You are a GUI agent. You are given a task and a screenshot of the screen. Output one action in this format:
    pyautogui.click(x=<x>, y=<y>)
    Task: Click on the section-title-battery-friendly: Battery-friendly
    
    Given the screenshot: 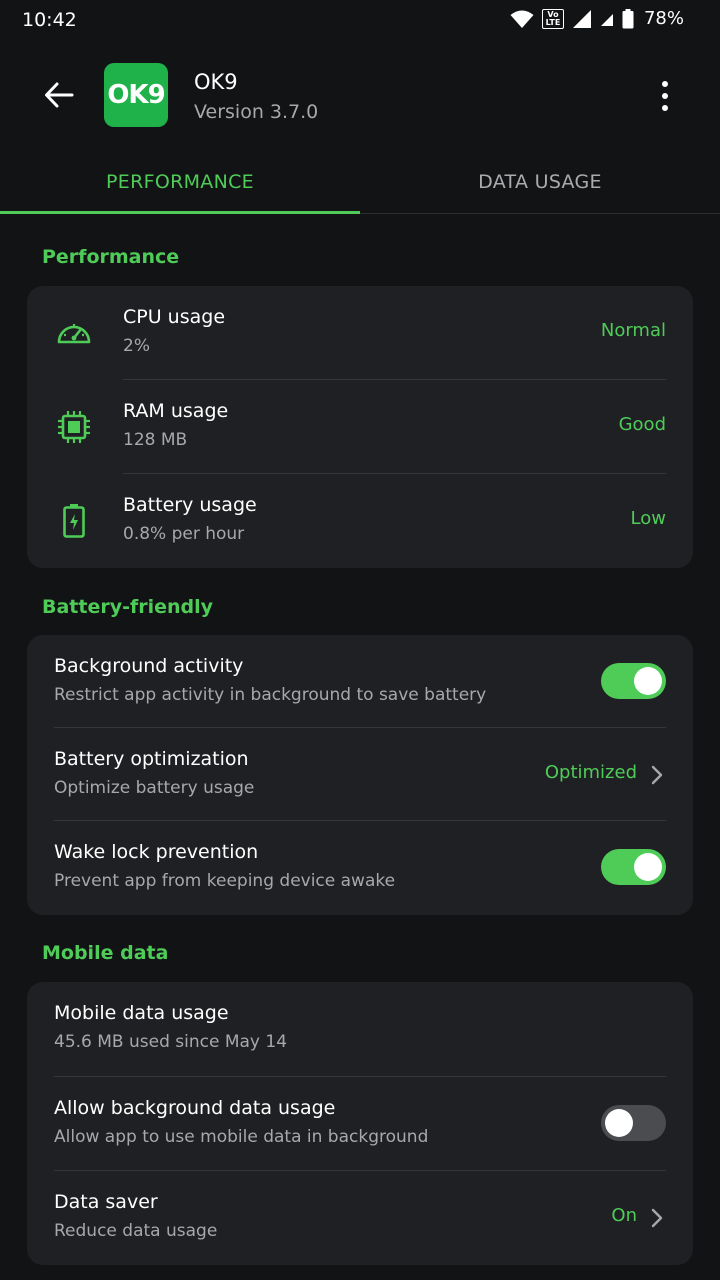 What is the action you would take?
    pyautogui.click(x=128, y=607)
    